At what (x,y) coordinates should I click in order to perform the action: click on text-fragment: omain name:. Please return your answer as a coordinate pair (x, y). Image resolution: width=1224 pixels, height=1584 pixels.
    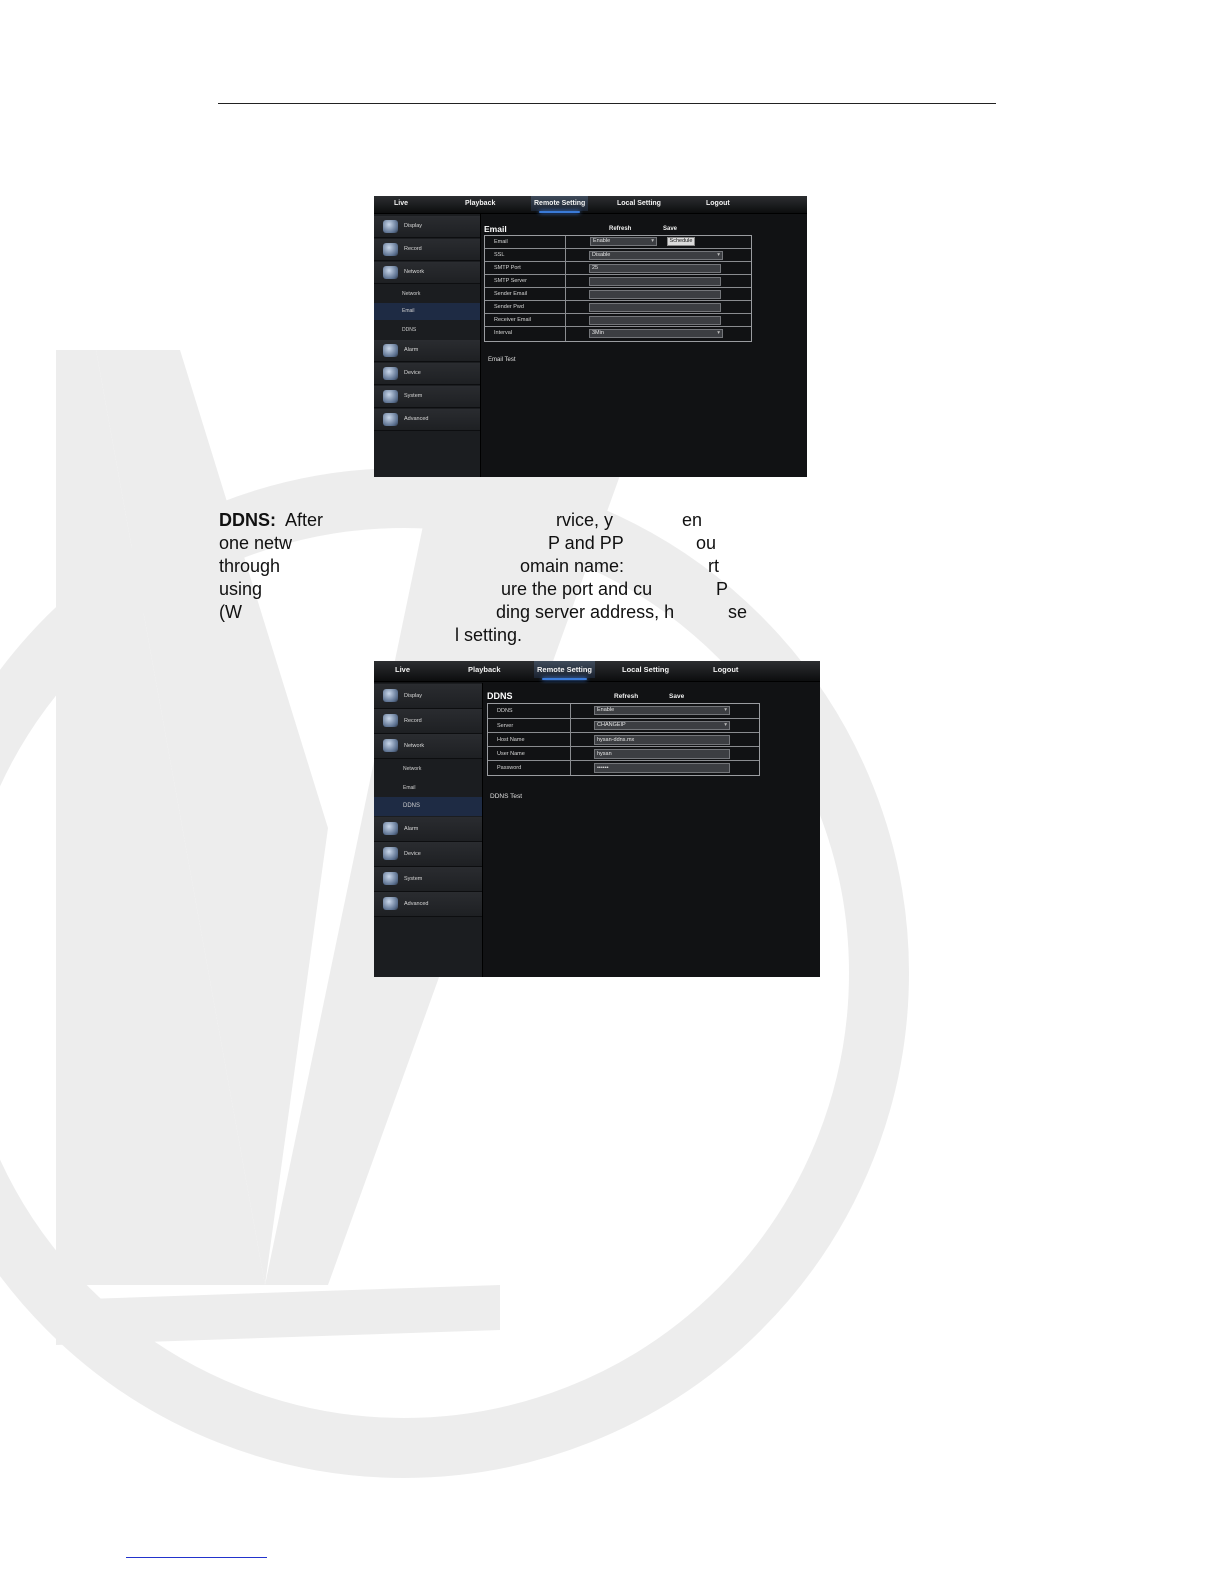
    Looking at the image, I should click on (572, 566).